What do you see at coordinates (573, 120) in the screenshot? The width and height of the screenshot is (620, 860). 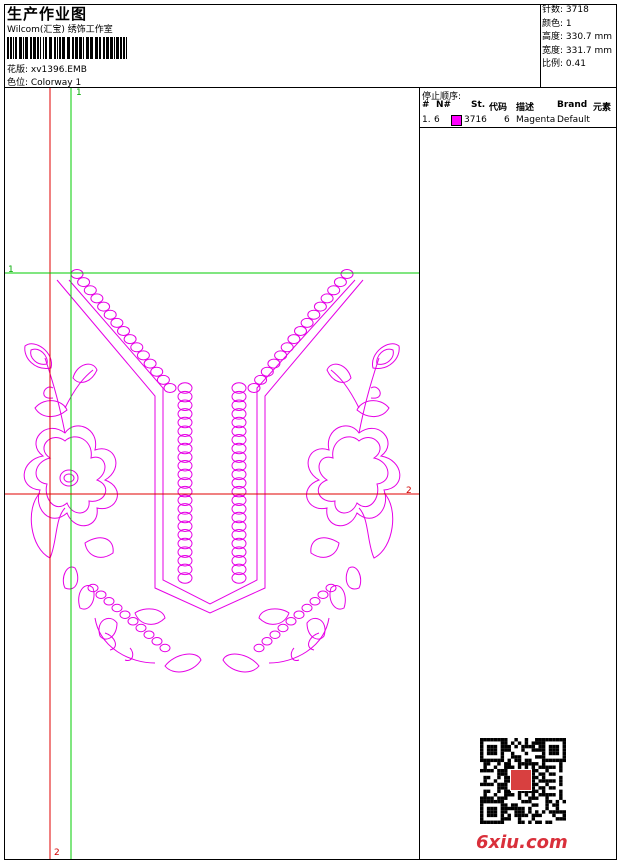 I see `row-brand: Default` at bounding box center [573, 120].